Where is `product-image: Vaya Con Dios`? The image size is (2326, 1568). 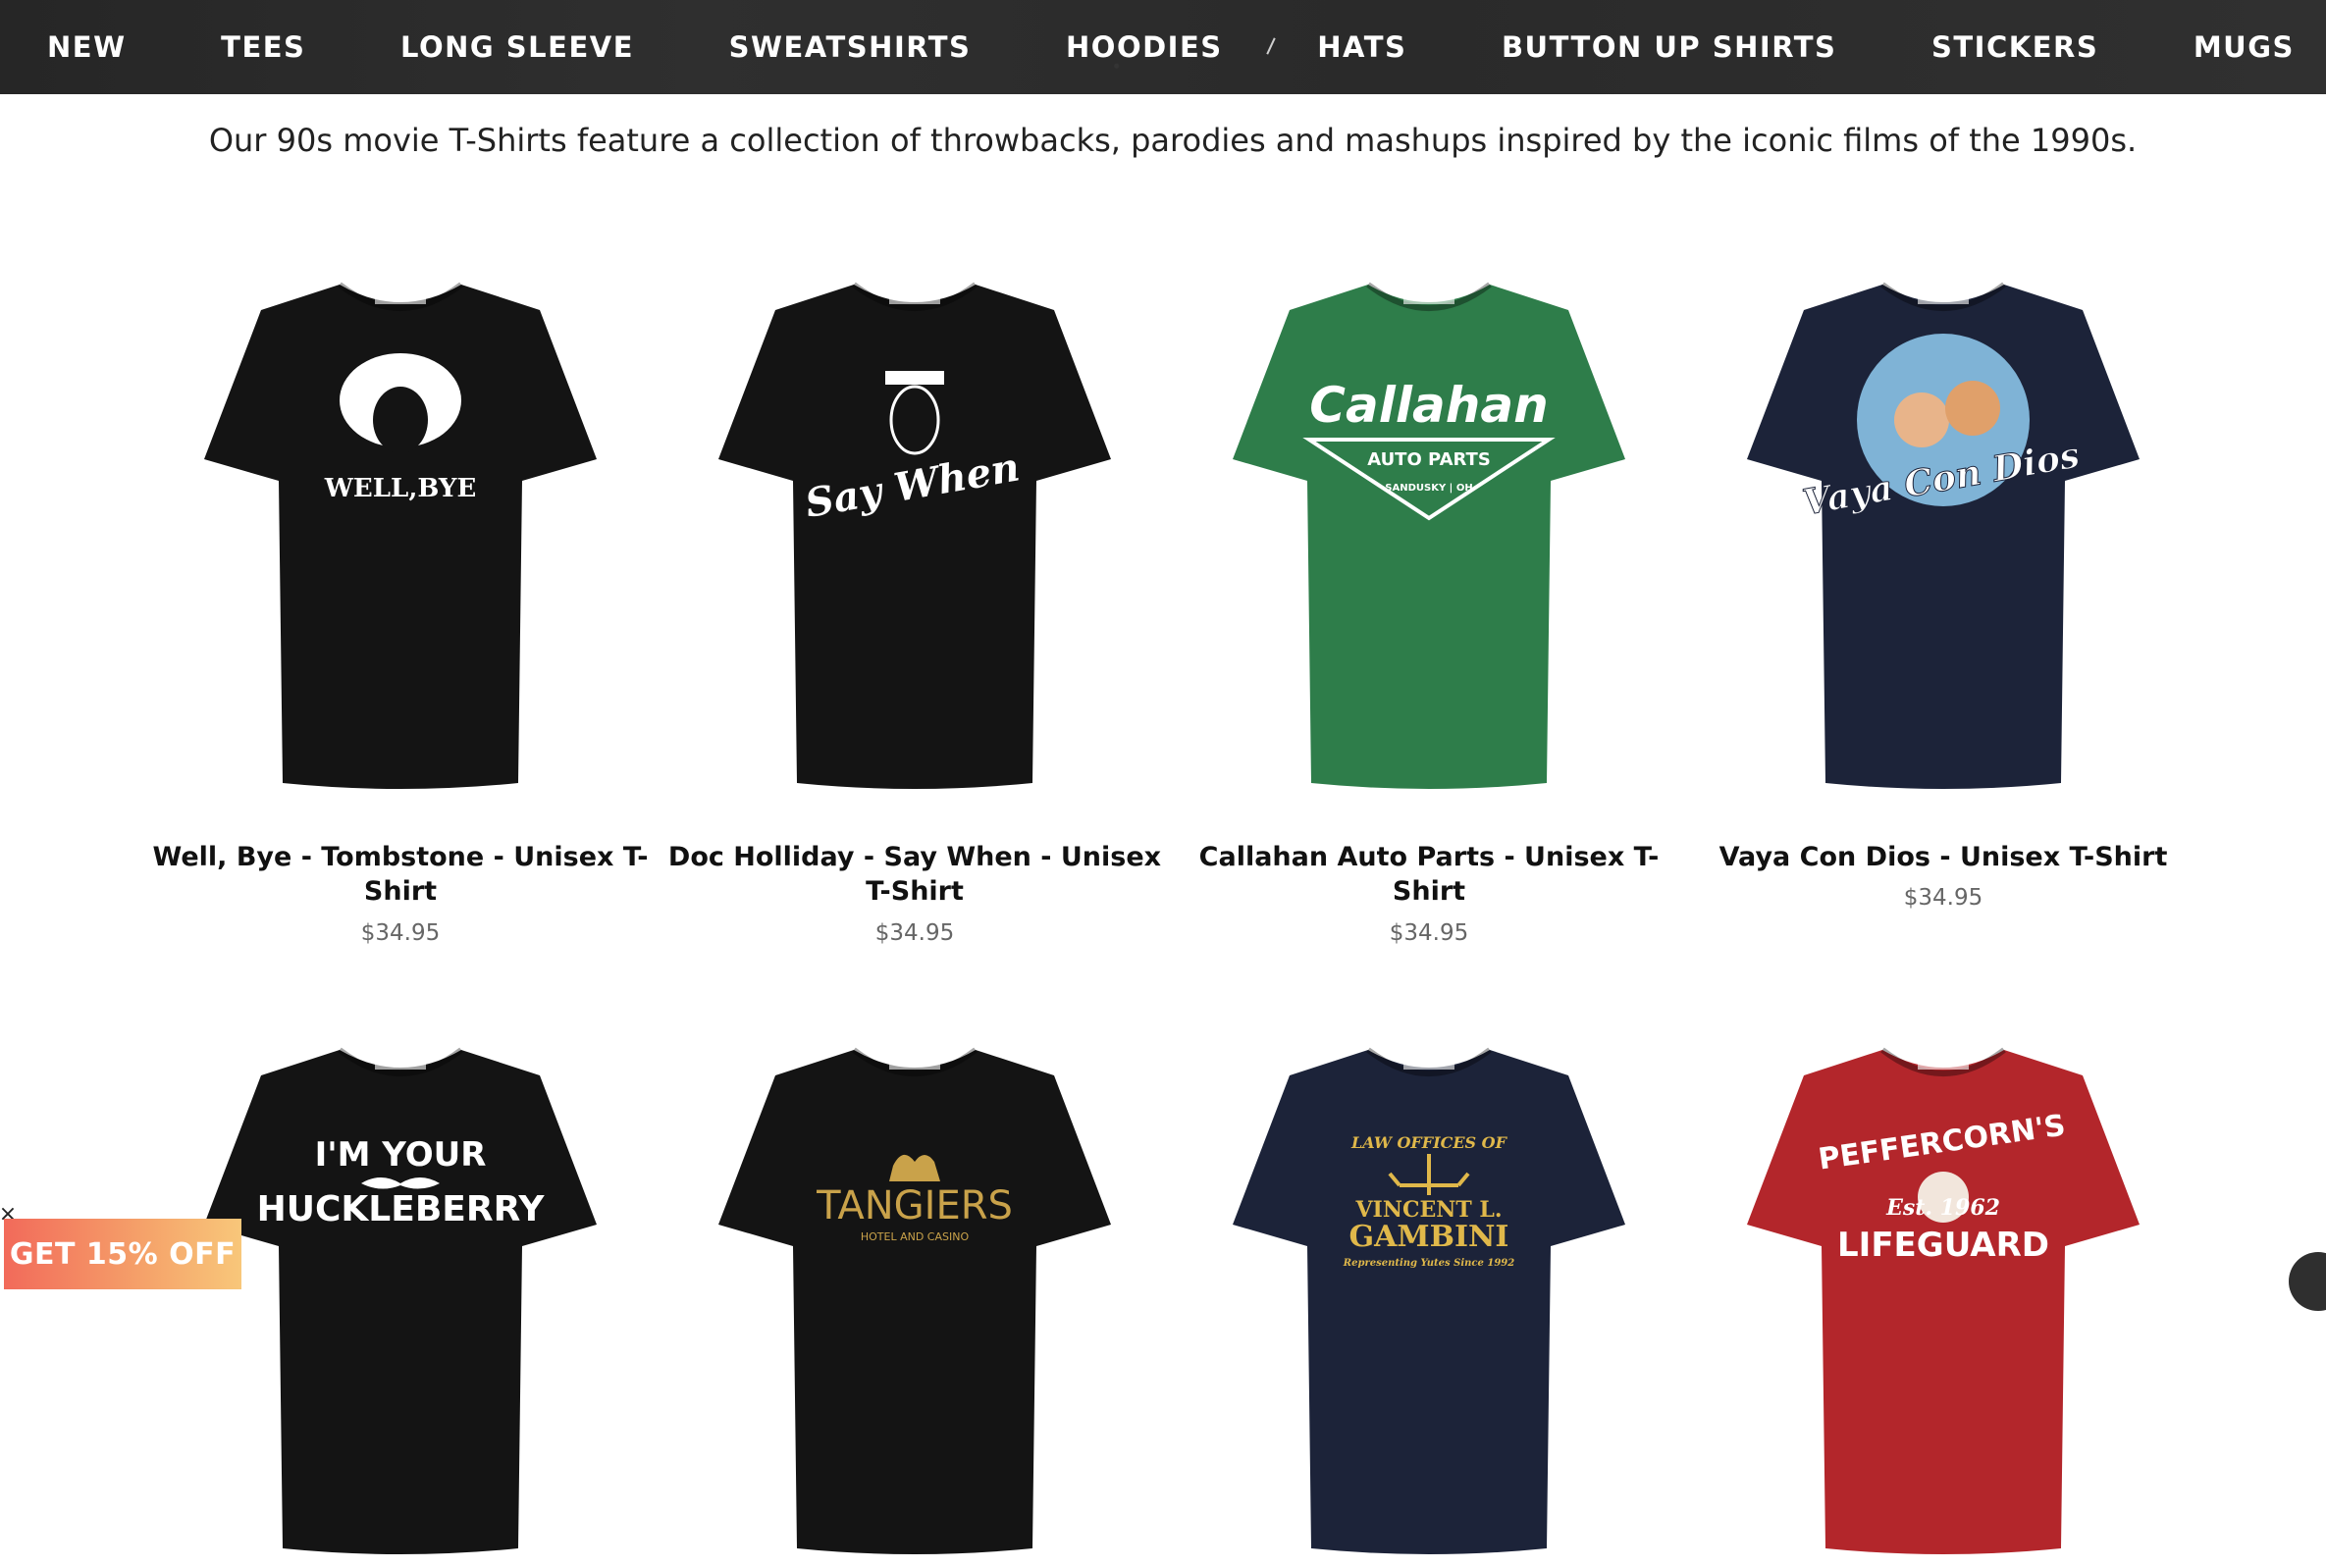
product-image: Vaya Con Dios is located at coordinates (1943, 538).